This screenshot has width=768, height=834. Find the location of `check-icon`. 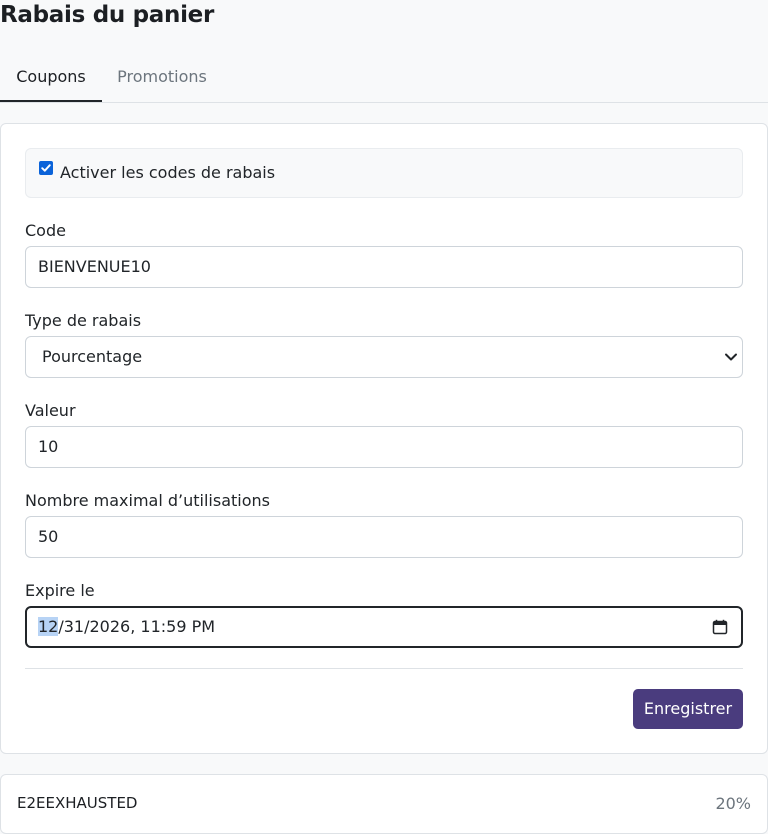

check-icon is located at coordinates (46, 168).